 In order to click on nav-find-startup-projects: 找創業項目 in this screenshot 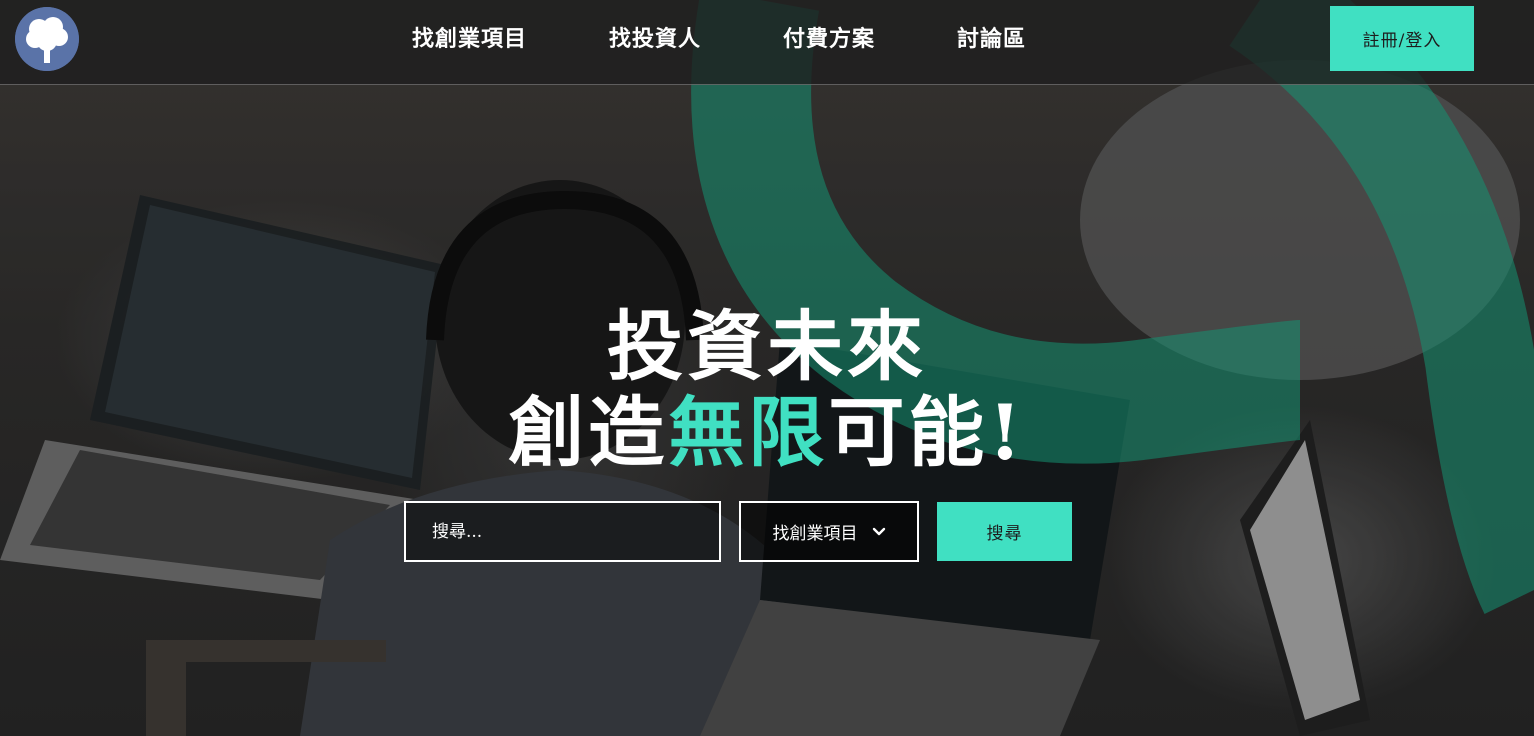, I will do `click(469, 39)`.